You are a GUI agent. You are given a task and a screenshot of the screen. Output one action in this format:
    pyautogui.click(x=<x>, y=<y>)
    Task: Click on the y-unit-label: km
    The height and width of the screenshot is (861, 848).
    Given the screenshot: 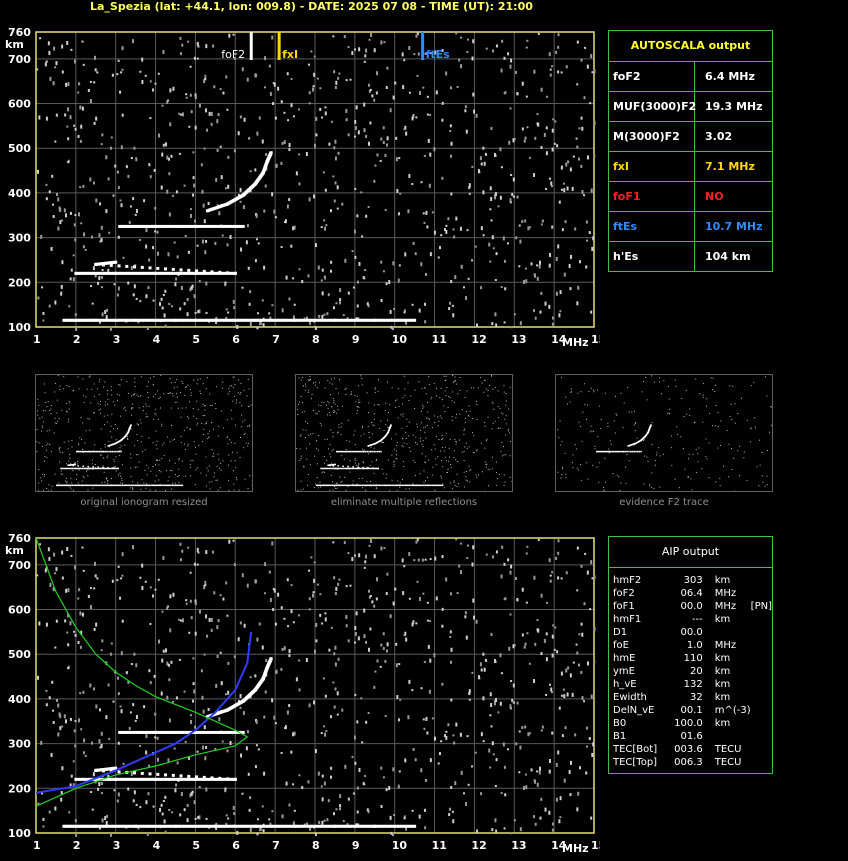 What is the action you would take?
    pyautogui.click(x=14, y=550)
    